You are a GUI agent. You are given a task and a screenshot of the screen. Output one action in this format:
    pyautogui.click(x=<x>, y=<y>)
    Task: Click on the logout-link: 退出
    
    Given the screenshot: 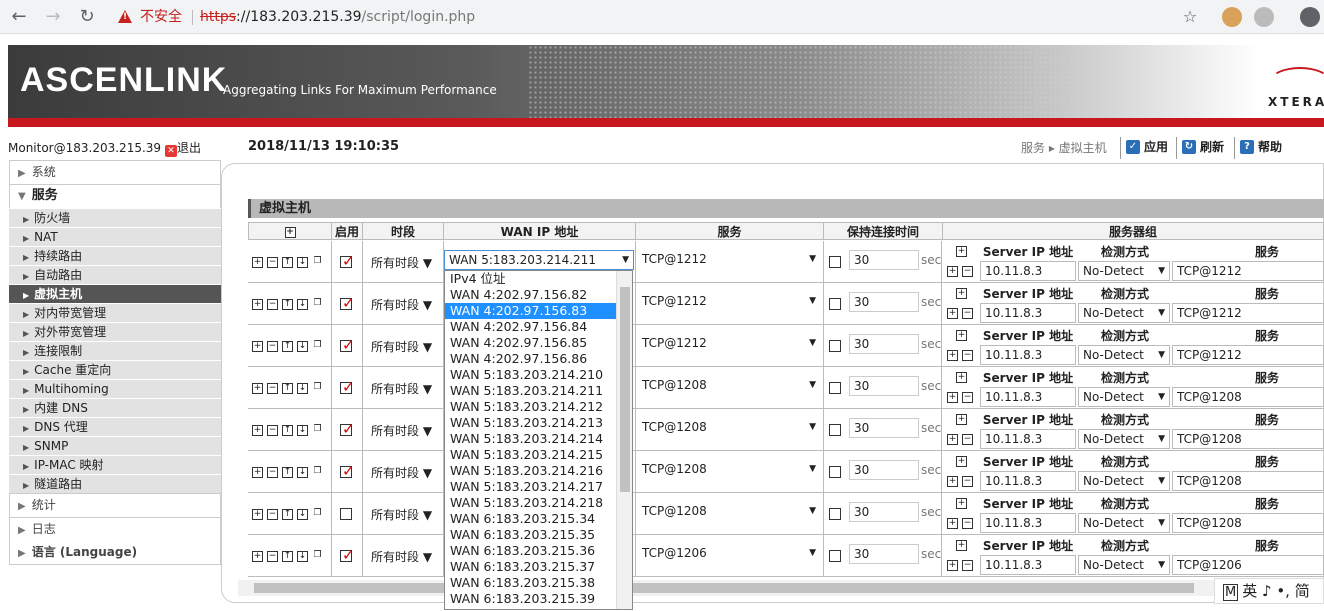 What is the action you would take?
    pyautogui.click(x=189, y=148)
    